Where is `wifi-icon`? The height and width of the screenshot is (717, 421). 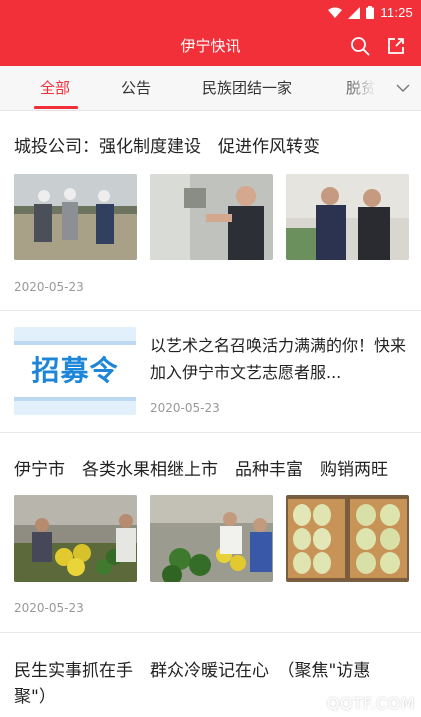 wifi-icon is located at coordinates (335, 12).